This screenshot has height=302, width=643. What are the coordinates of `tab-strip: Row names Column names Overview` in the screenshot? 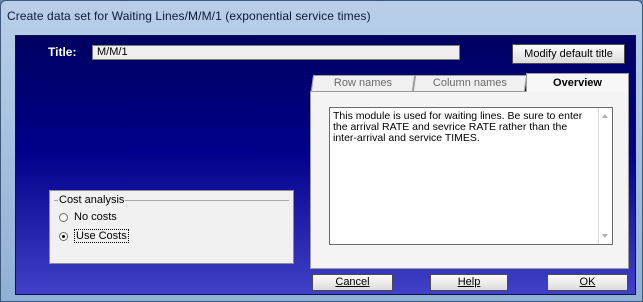 It's located at (469, 82).